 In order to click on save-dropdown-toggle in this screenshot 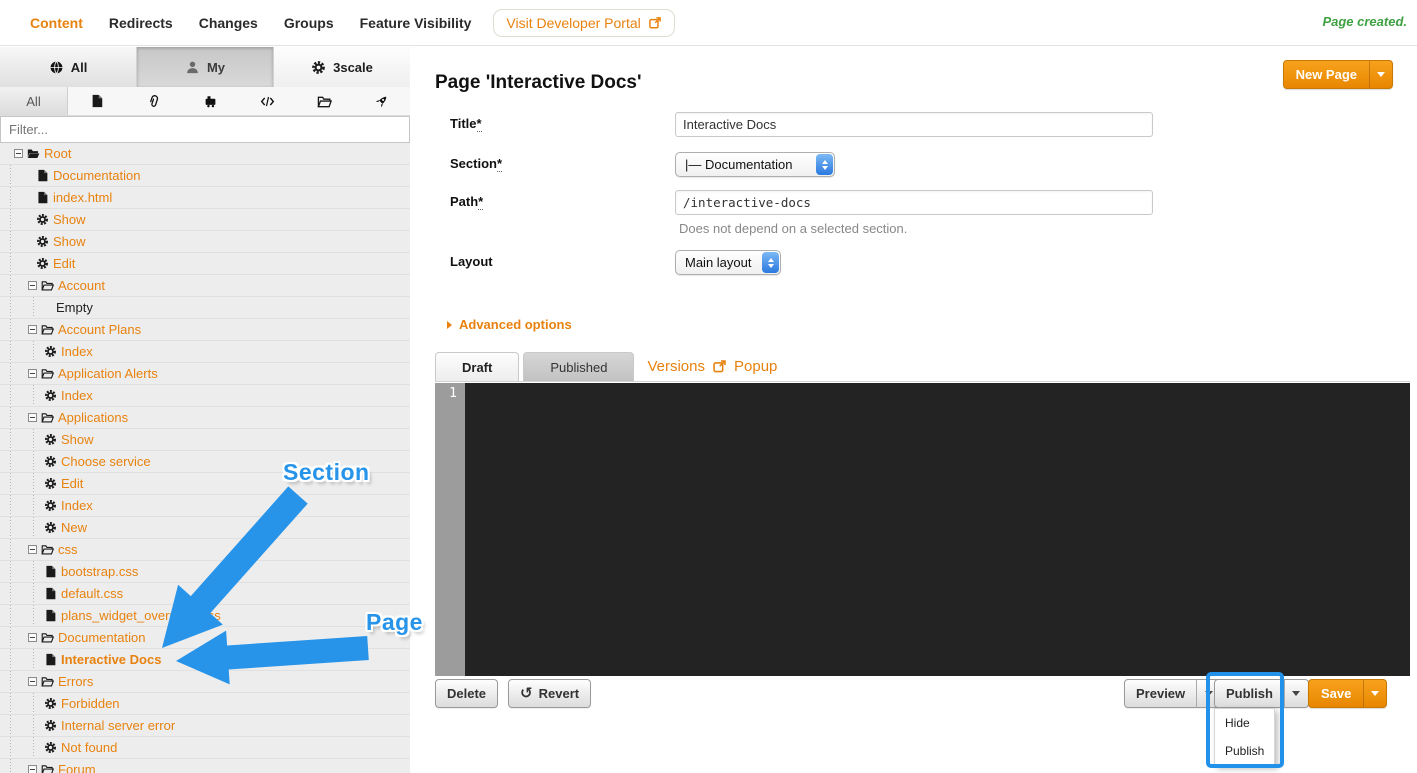, I will do `click(1374, 693)`.